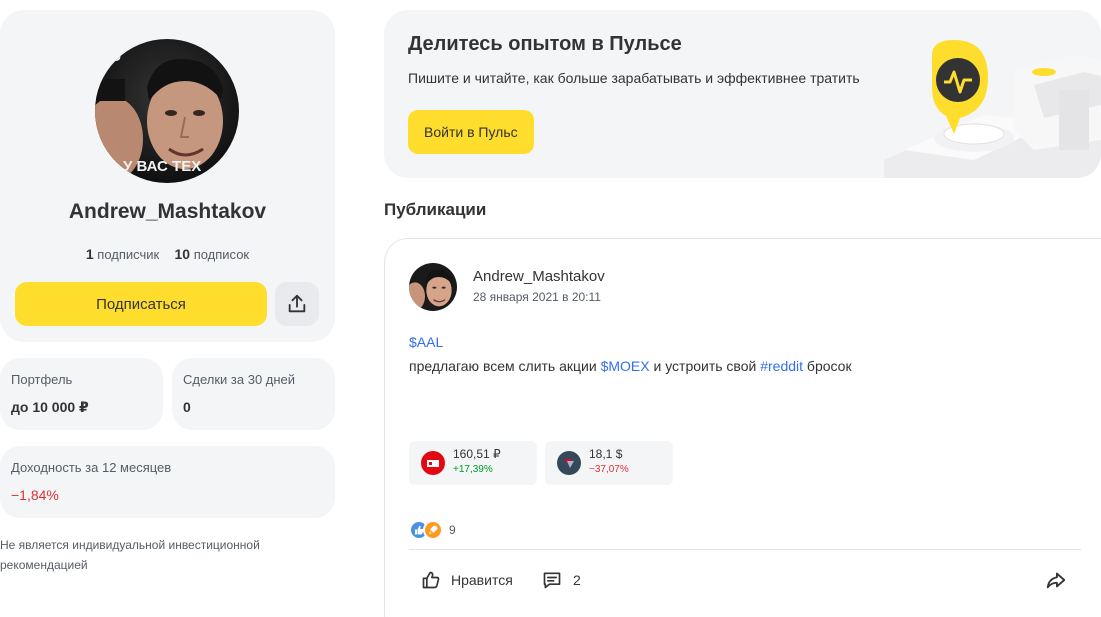  Describe the element at coordinates (471, 132) in the screenshot. I see `pulse-login-button: Войти в Пульс` at that location.